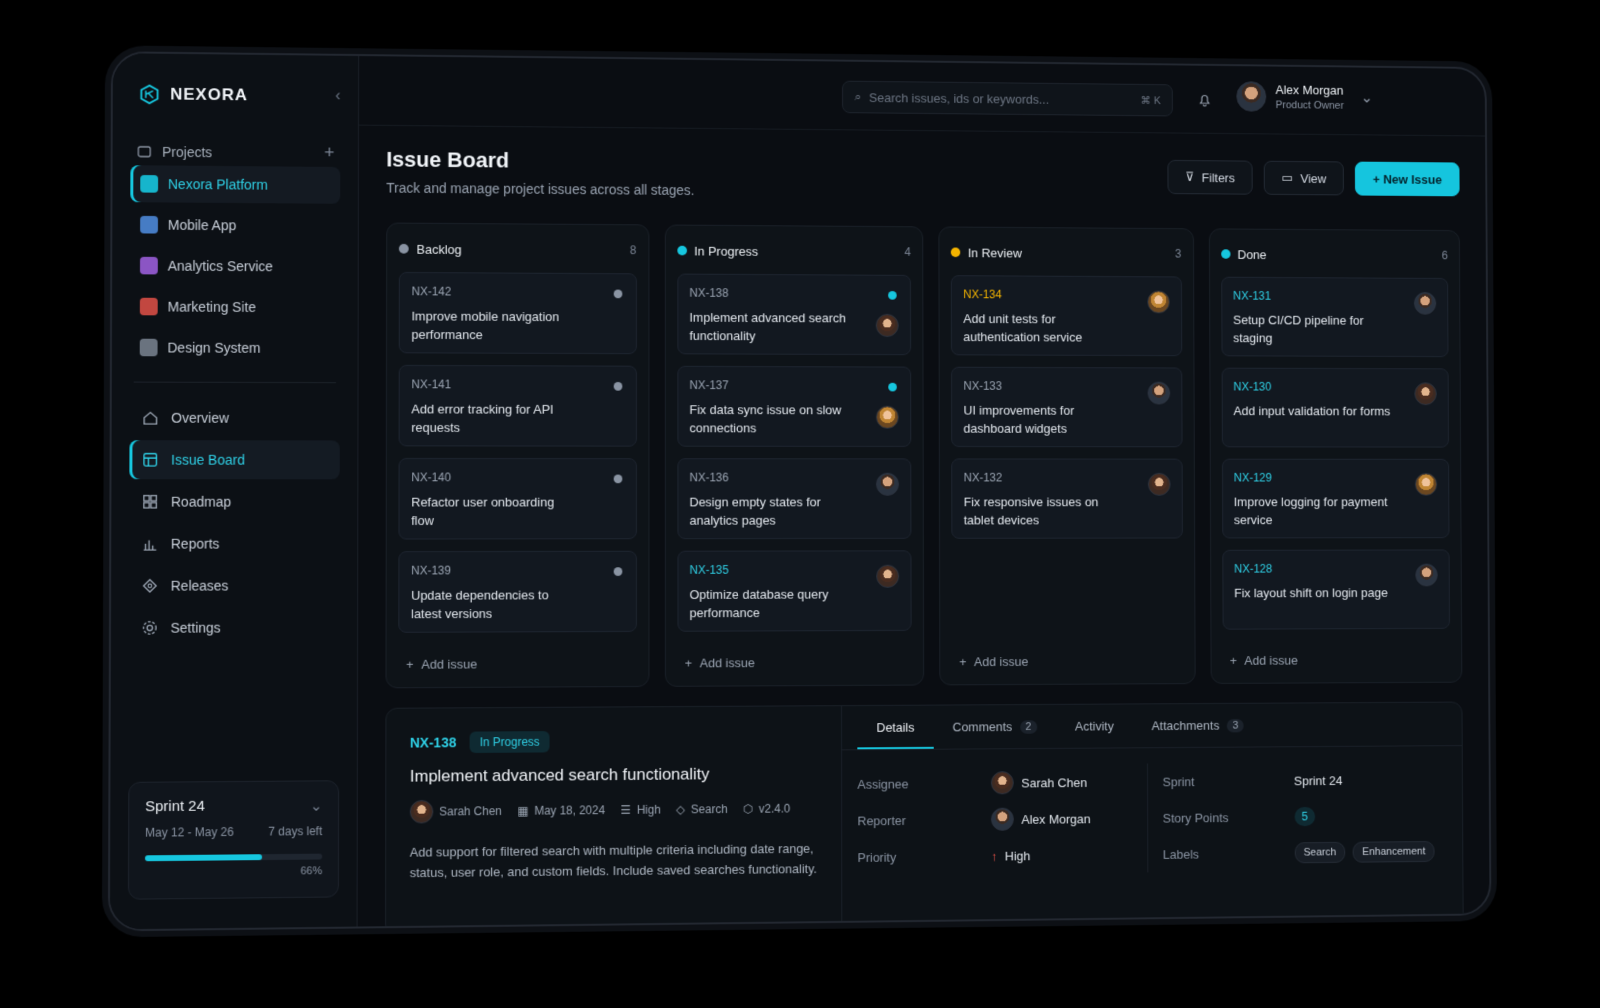 The image size is (1600, 1008). I want to click on roadmap-icon, so click(150, 502).